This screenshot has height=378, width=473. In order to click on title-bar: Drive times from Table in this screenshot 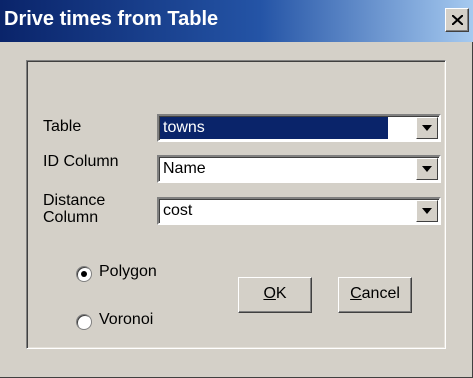, I will do `click(236, 21)`.